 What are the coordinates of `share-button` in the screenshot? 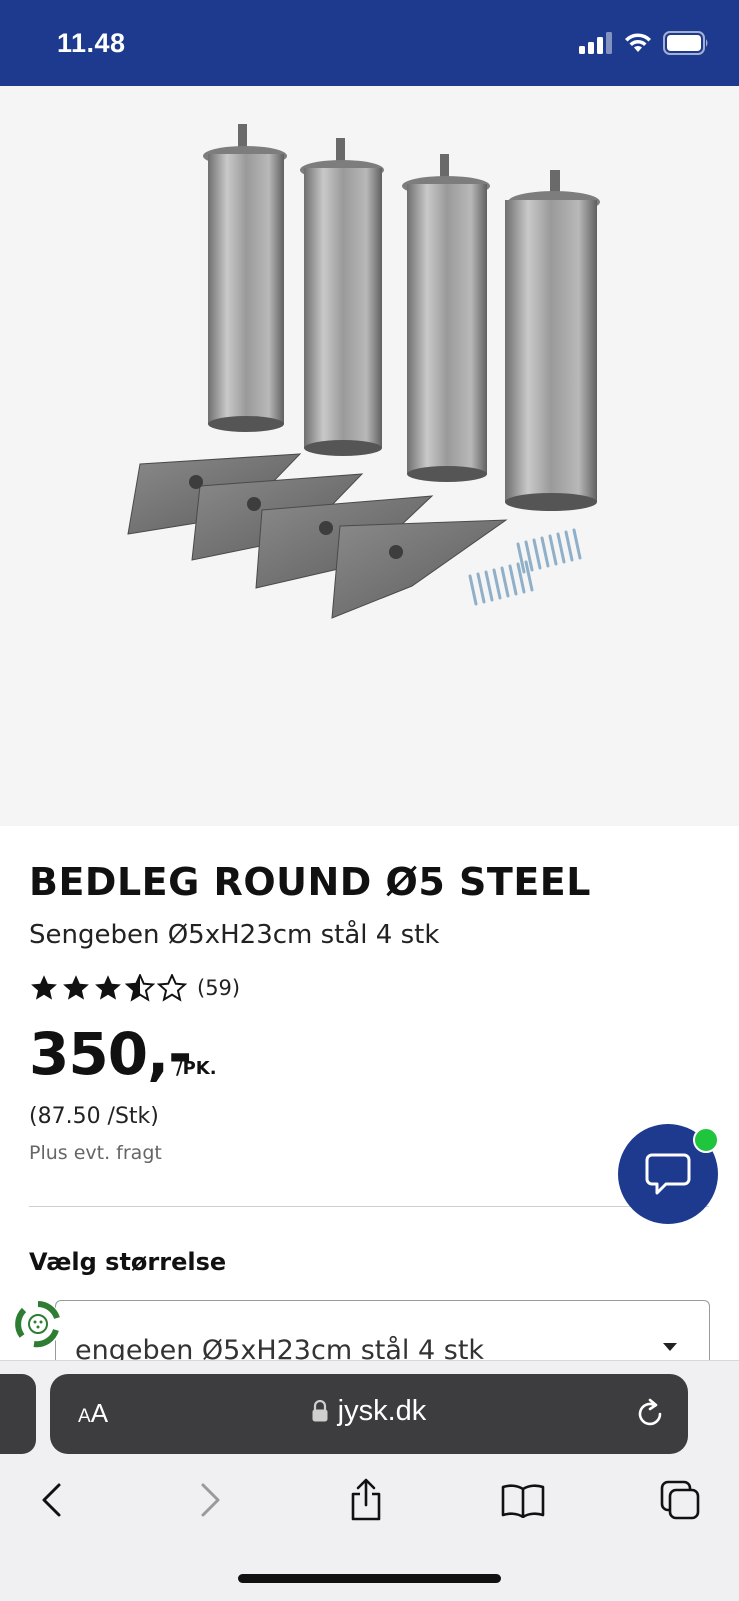 It's located at (366, 1500).